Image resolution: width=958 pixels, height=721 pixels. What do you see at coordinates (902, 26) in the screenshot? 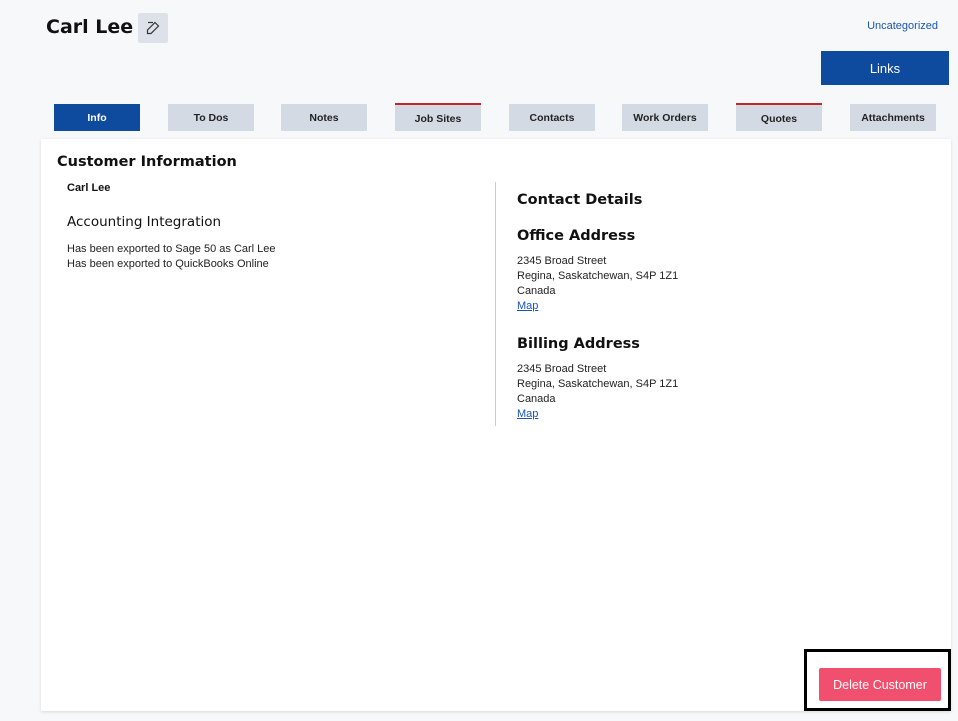
I see `category-link: Uncategorized` at bounding box center [902, 26].